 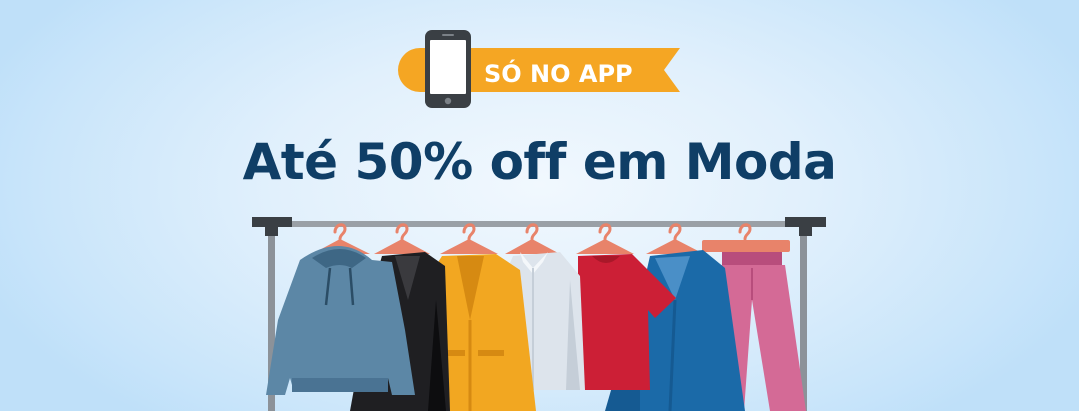 What do you see at coordinates (340, 320) in the screenshot?
I see `gray-blue-hoodie` at bounding box center [340, 320].